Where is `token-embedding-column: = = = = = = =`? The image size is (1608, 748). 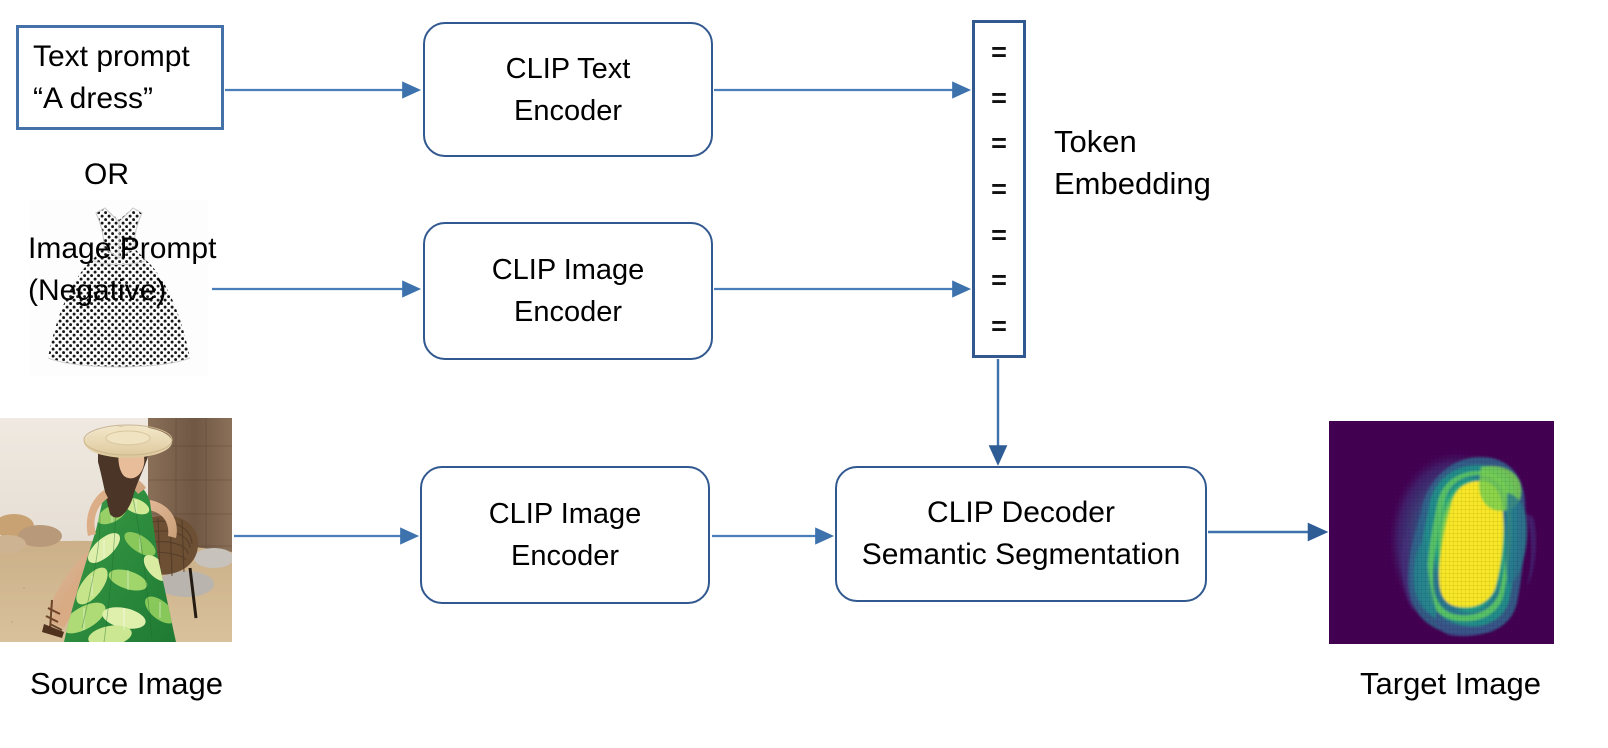
token-embedding-column: = = = = = = = is located at coordinates (999, 189).